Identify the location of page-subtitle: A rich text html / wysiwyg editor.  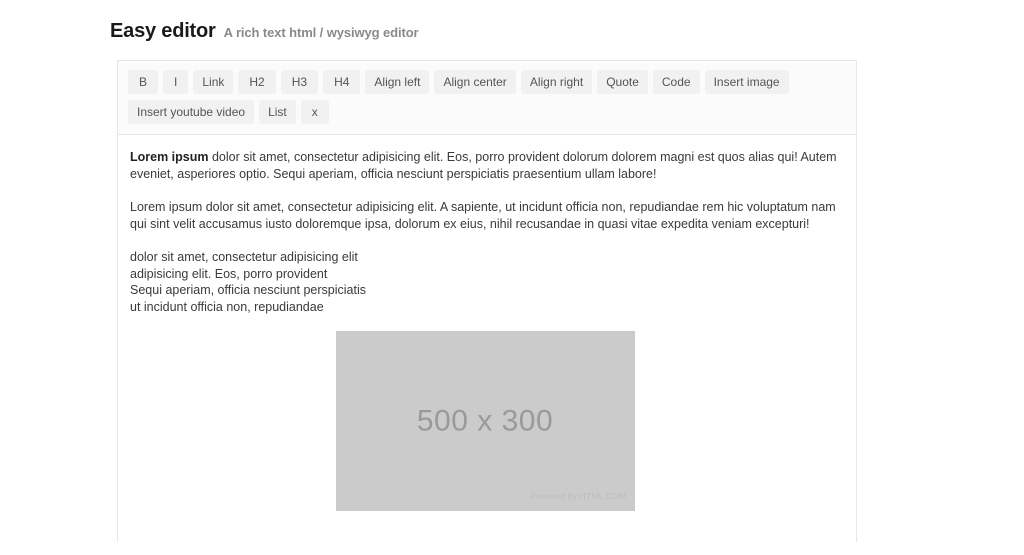
(321, 32).